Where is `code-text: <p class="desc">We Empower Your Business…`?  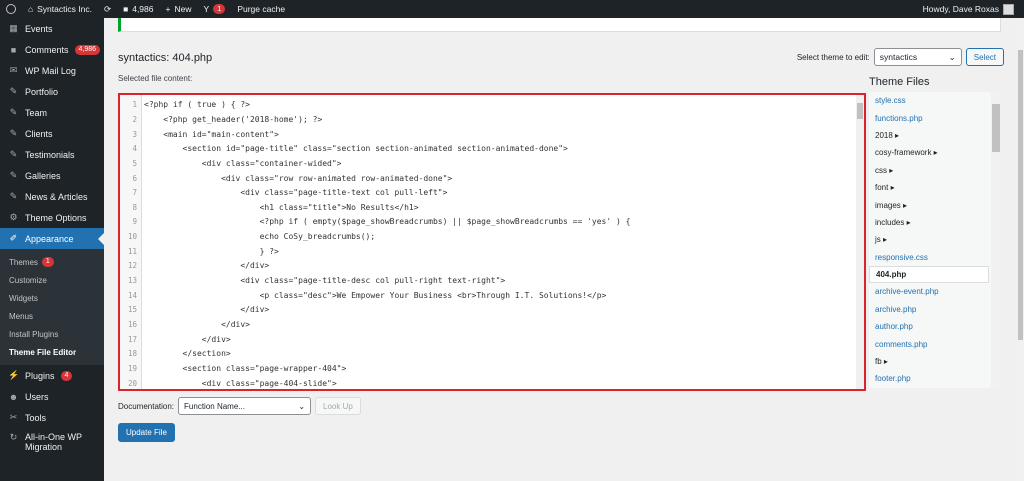 code-text: <p class="desc">We Empower Your Business… is located at coordinates (373, 295).